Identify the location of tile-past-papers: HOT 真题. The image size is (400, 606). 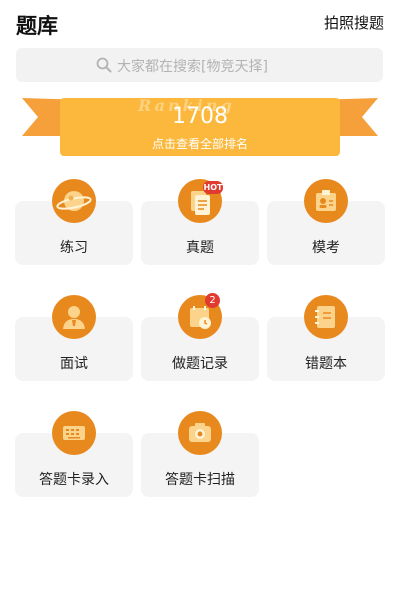
(200, 222).